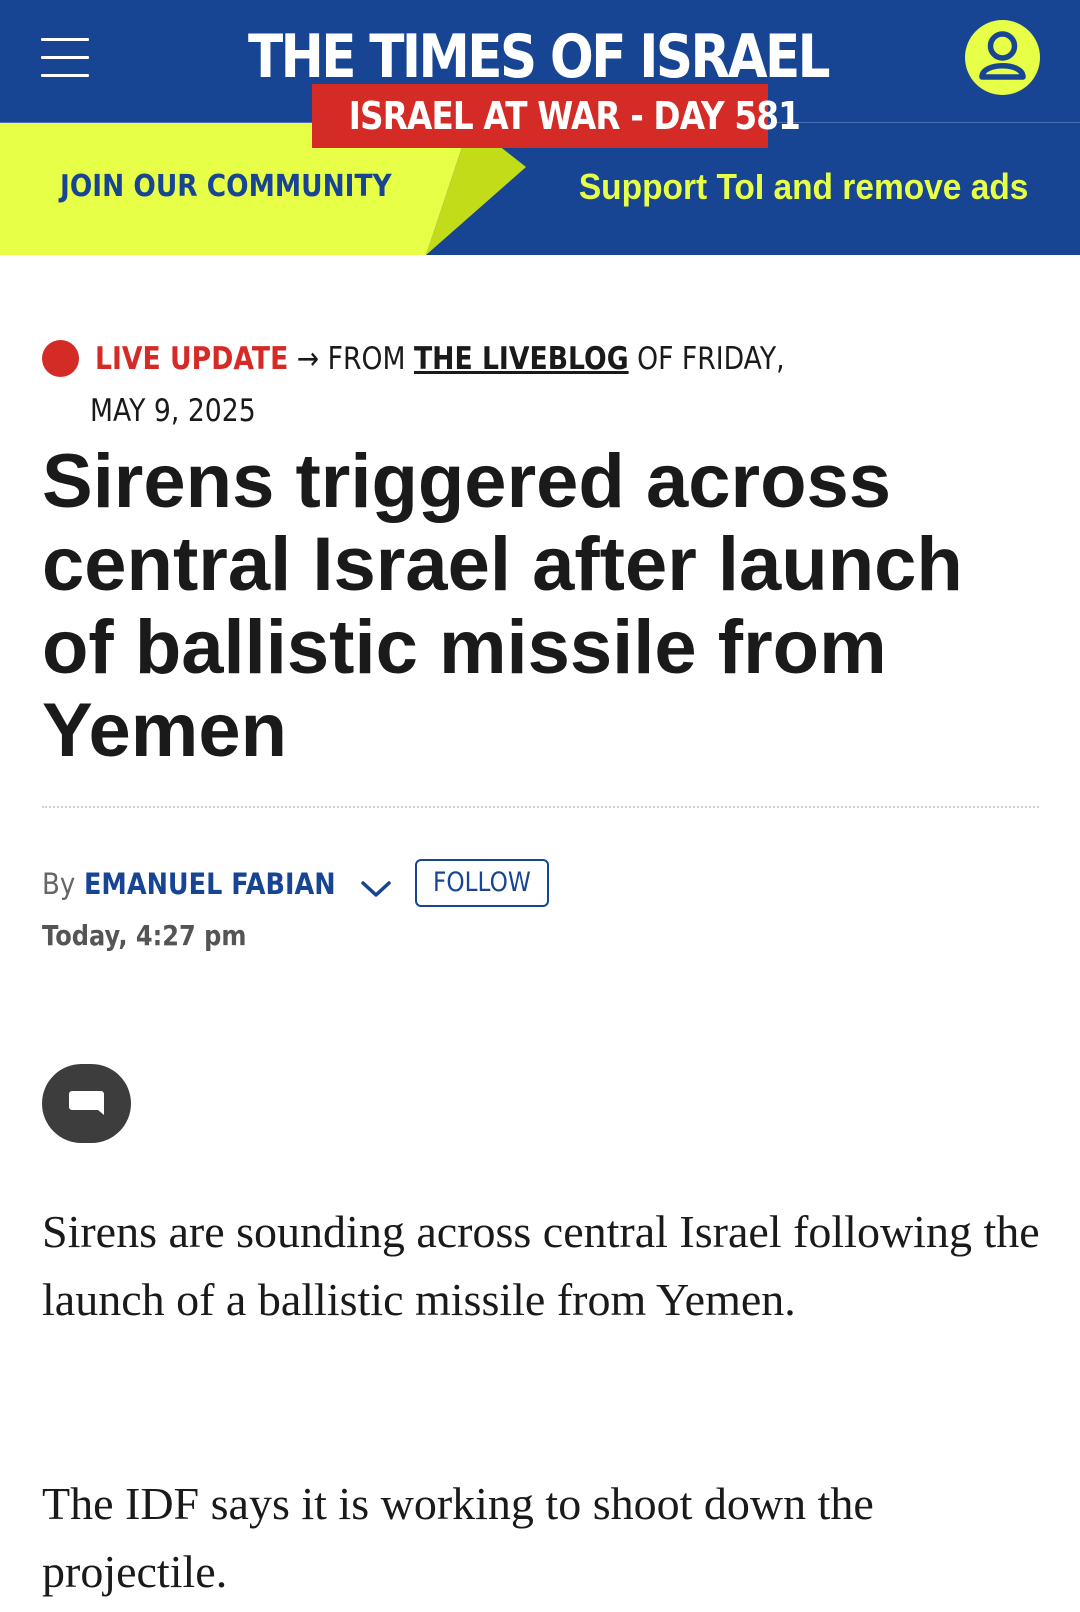 The image size is (1080, 1612). What do you see at coordinates (65, 58) in the screenshot?
I see `hamburger-menu-icon` at bounding box center [65, 58].